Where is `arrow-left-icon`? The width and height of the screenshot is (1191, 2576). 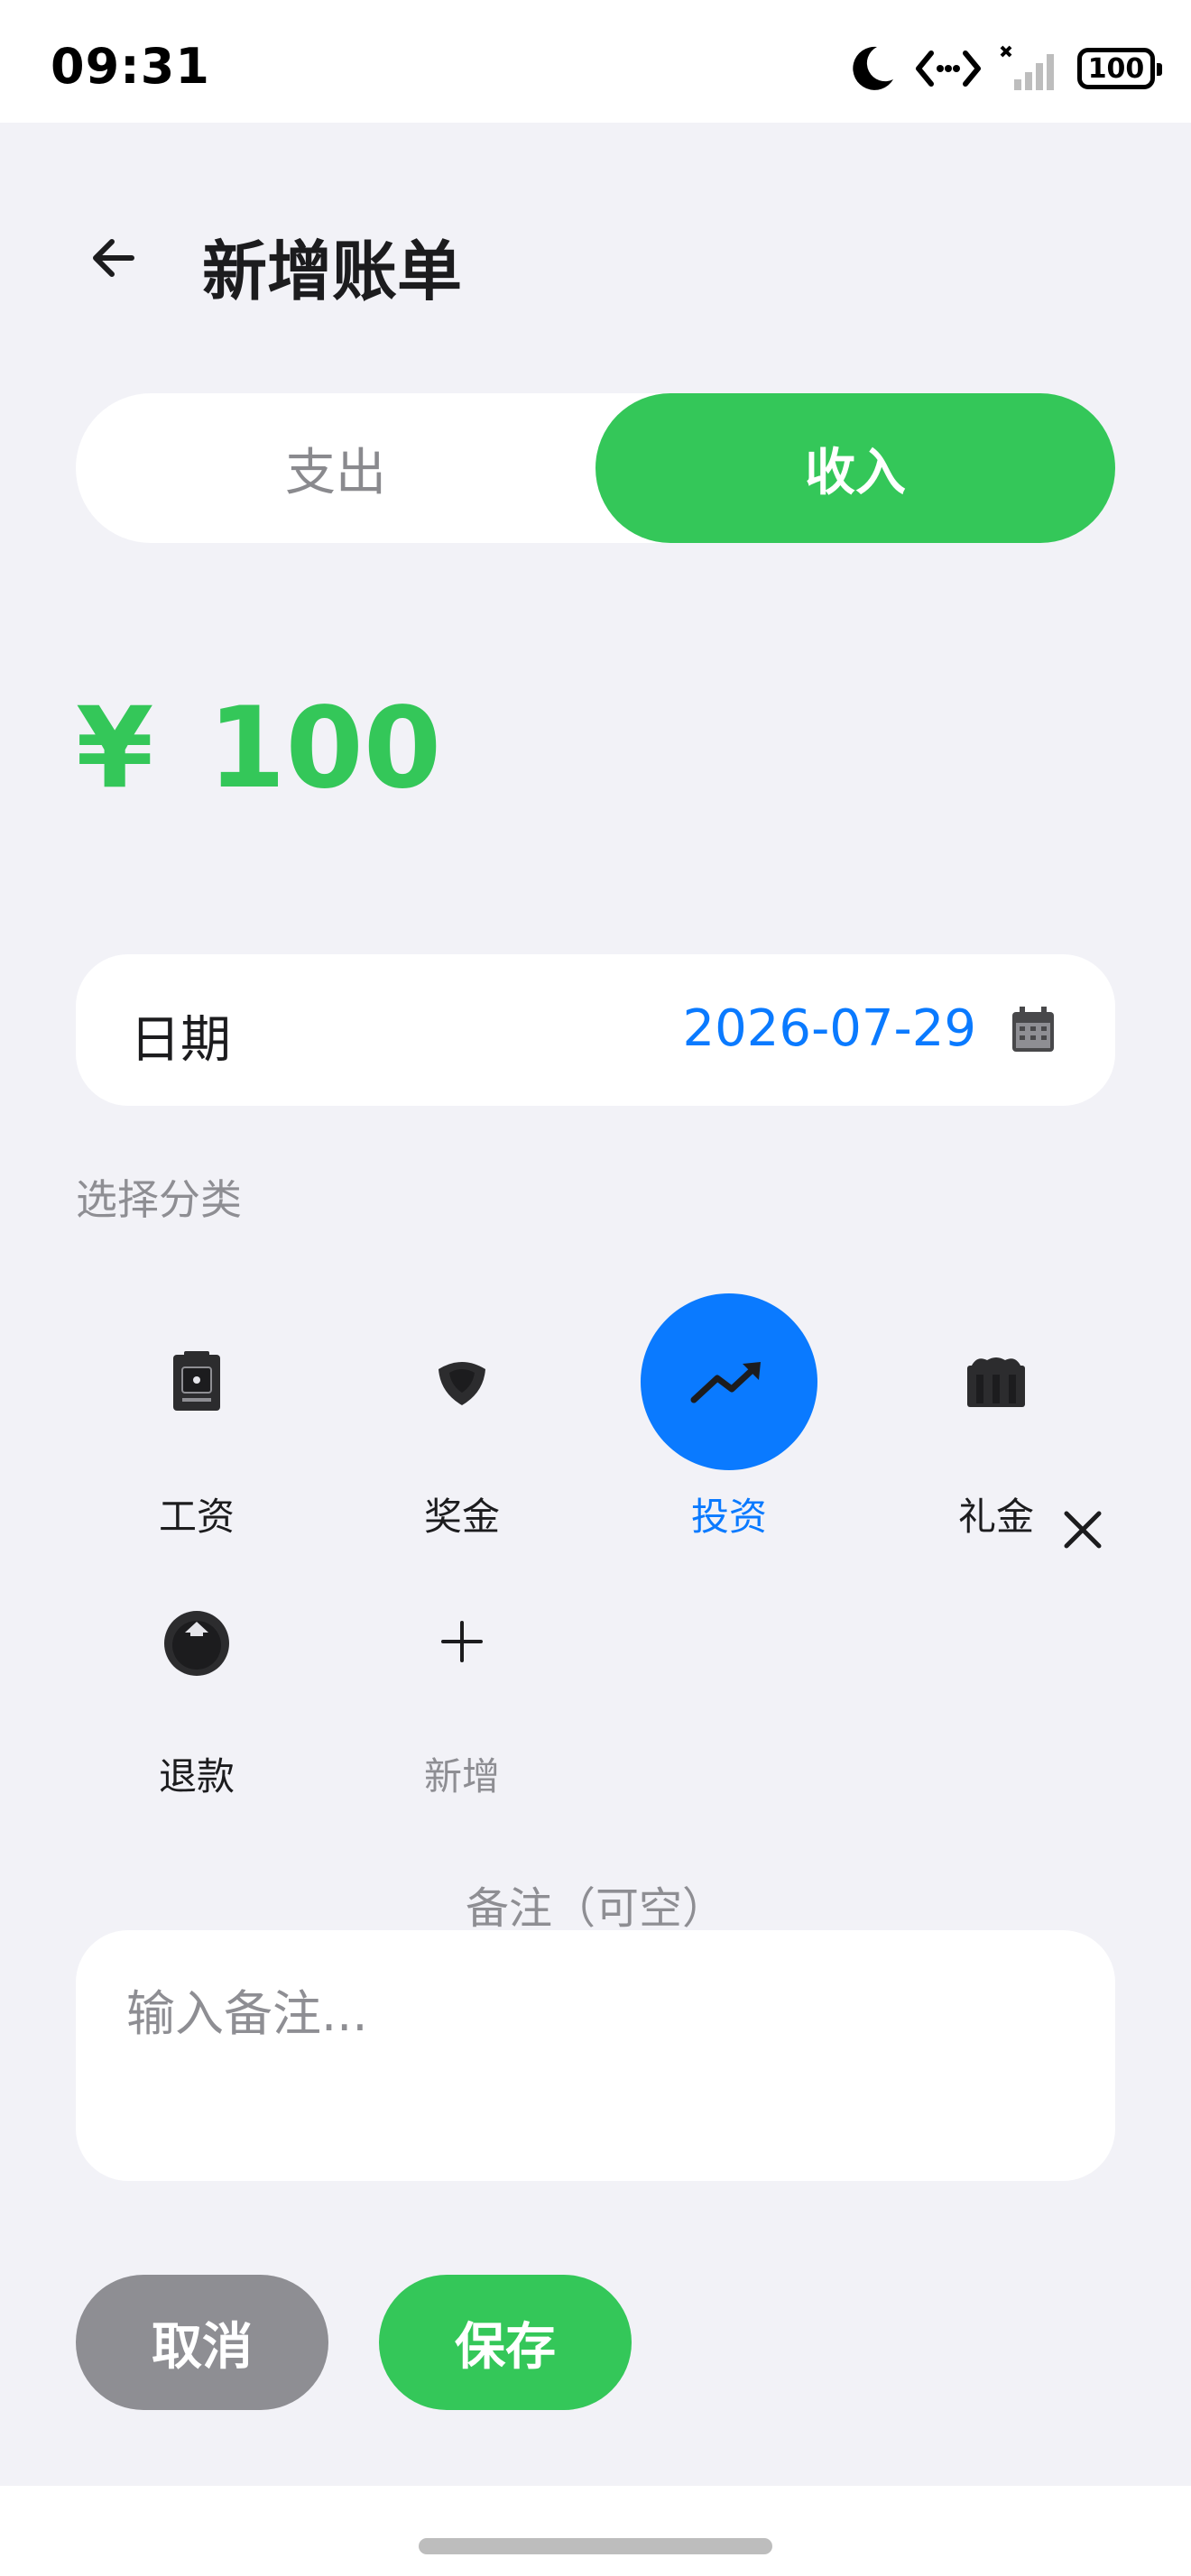
arrow-left-icon is located at coordinates (113, 258).